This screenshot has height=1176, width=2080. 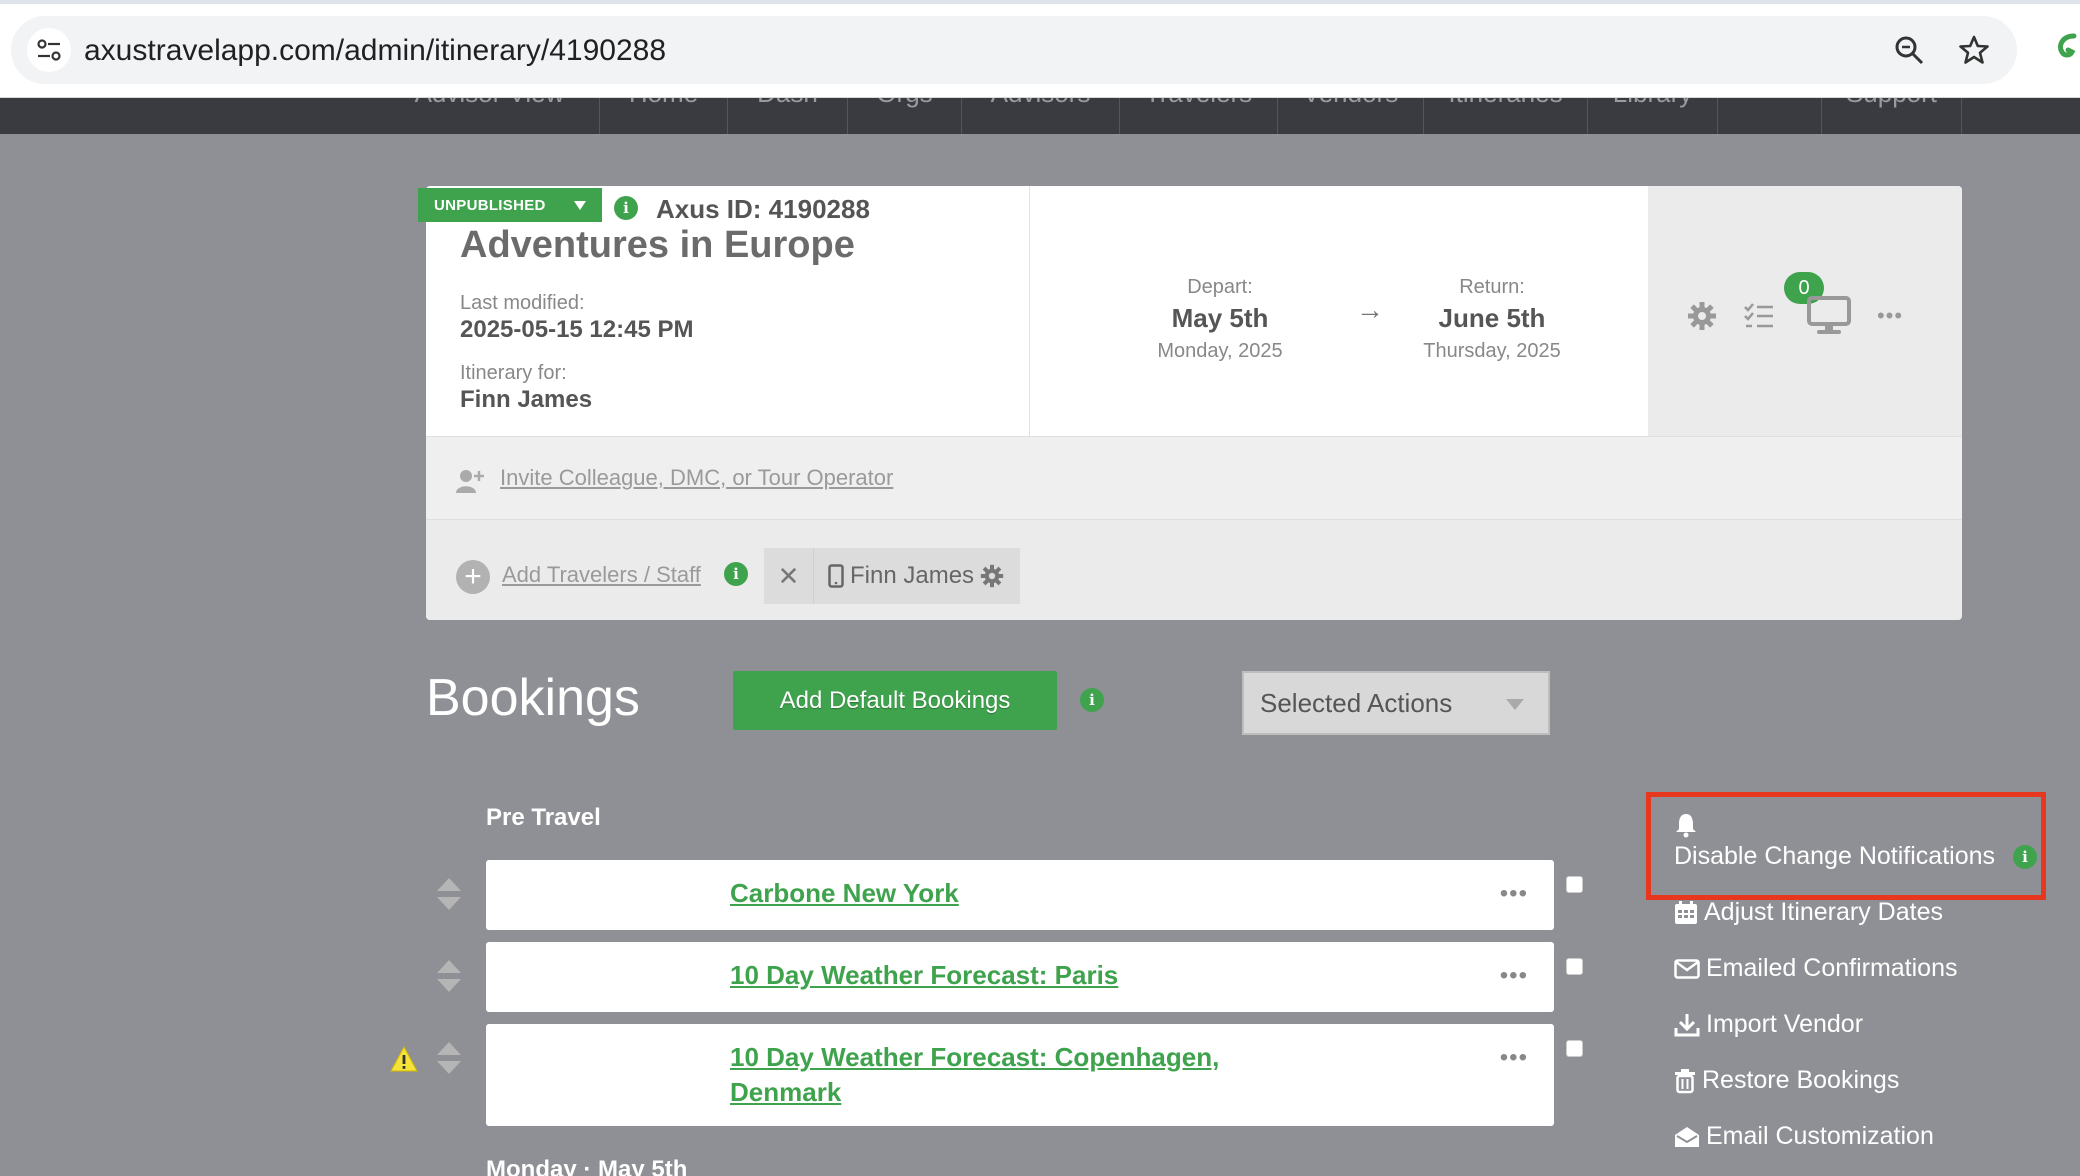 I want to click on booking-row: 10 Day Weather Forecast: Paris •••, so click(x=1020, y=977).